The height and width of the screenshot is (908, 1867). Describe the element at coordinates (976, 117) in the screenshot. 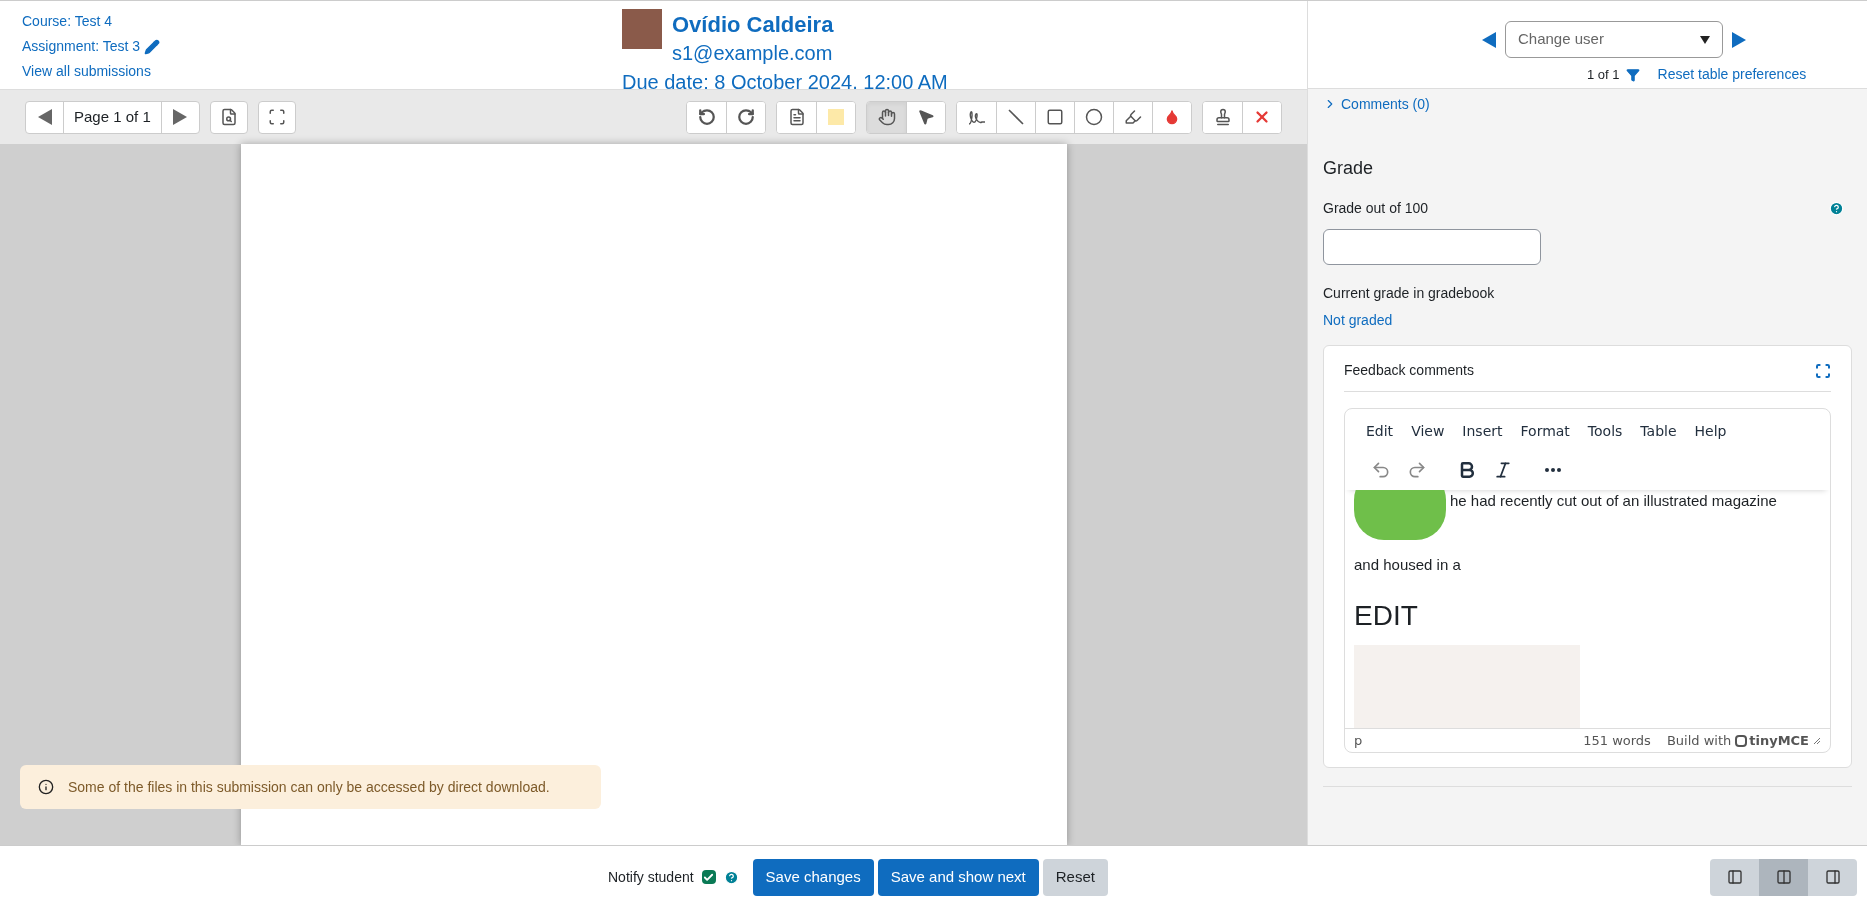

I see `pen-squiggle-icon` at that location.